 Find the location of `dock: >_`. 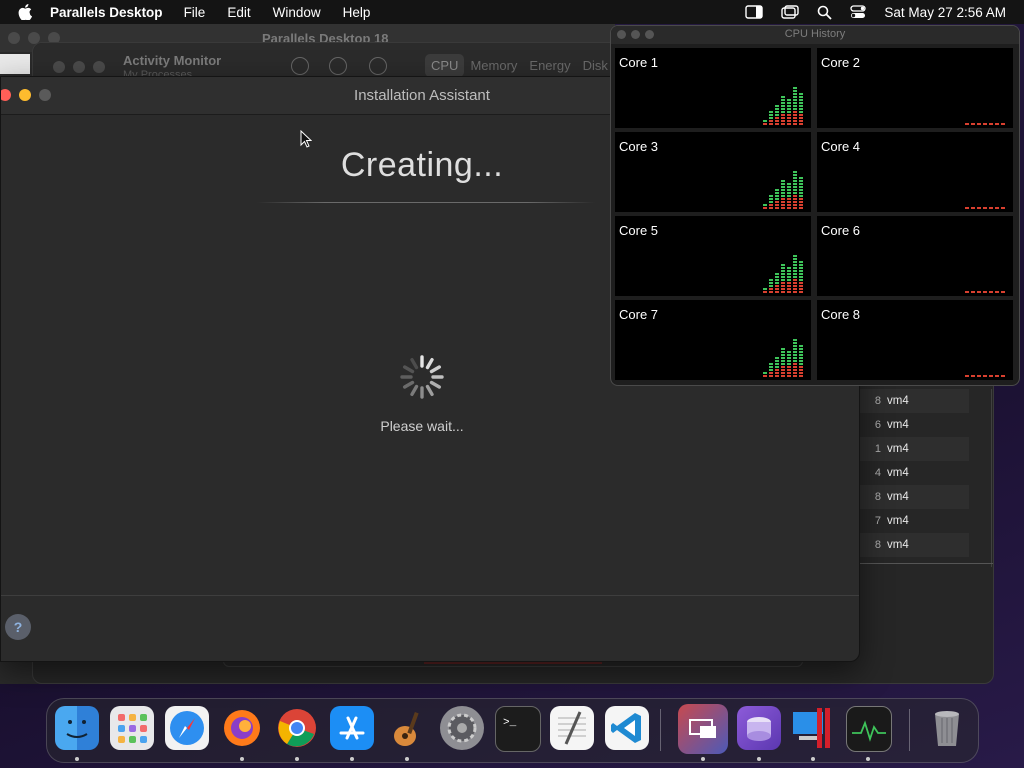

dock: >_ is located at coordinates (512, 730).